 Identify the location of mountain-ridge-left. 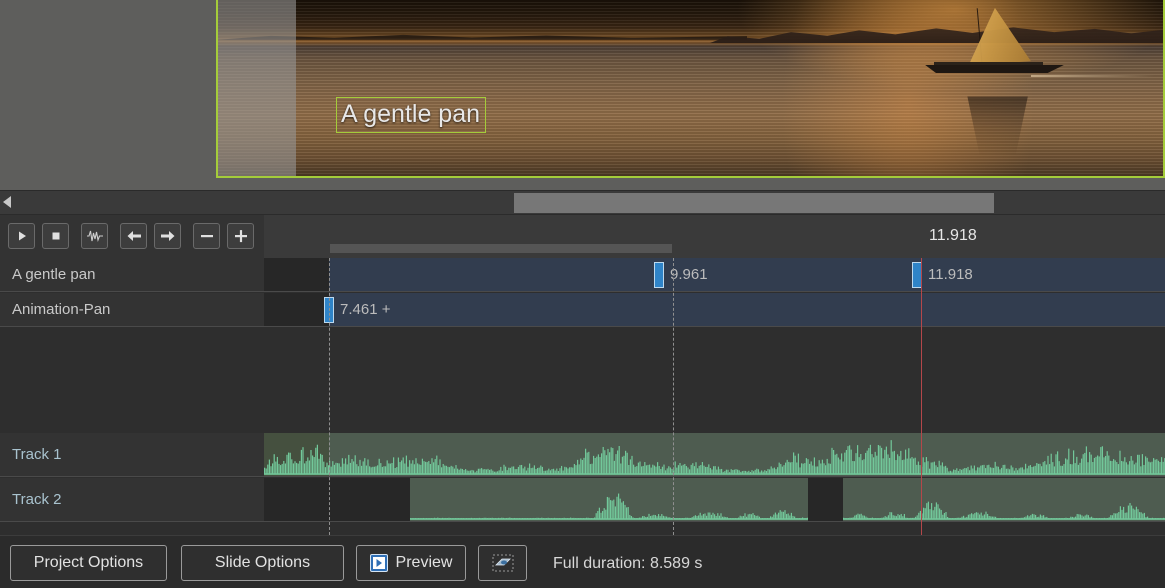
(483, 37).